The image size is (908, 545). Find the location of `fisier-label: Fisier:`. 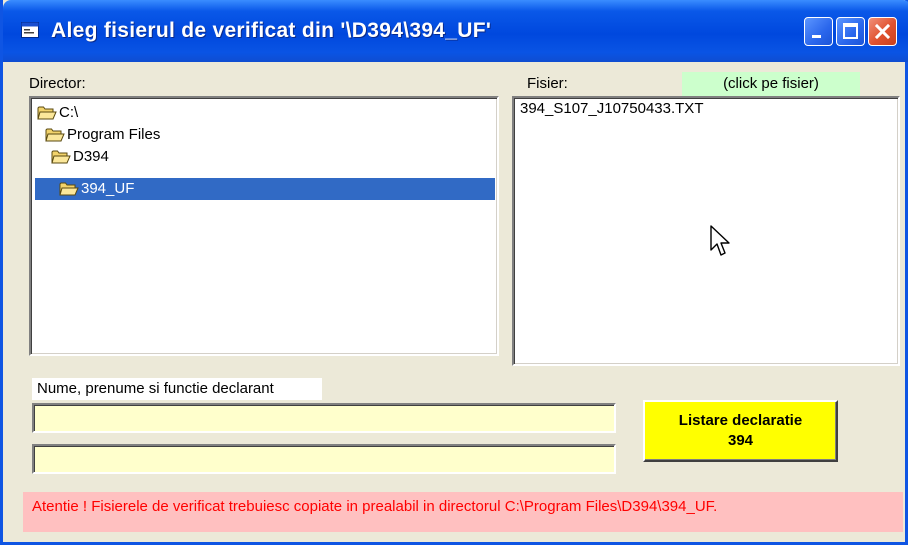

fisier-label: Fisier: is located at coordinates (547, 83).